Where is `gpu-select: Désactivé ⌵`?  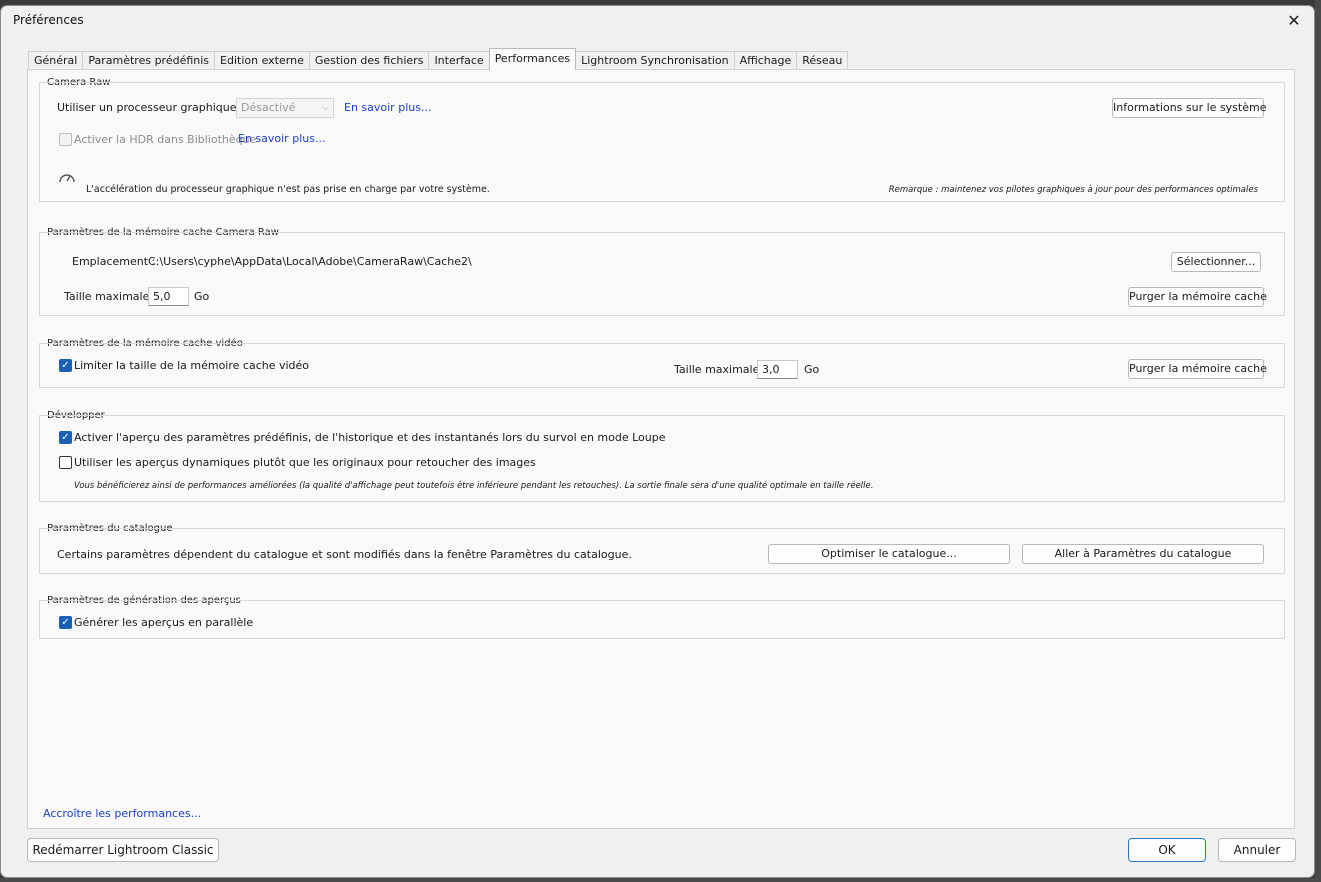
gpu-select: Désactivé ⌵ is located at coordinates (285, 108).